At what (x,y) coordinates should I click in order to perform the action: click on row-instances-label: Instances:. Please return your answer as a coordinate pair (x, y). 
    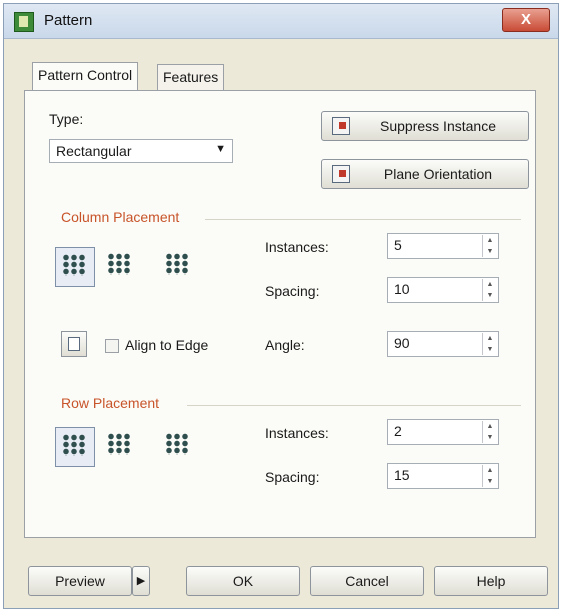
    Looking at the image, I should click on (297, 433).